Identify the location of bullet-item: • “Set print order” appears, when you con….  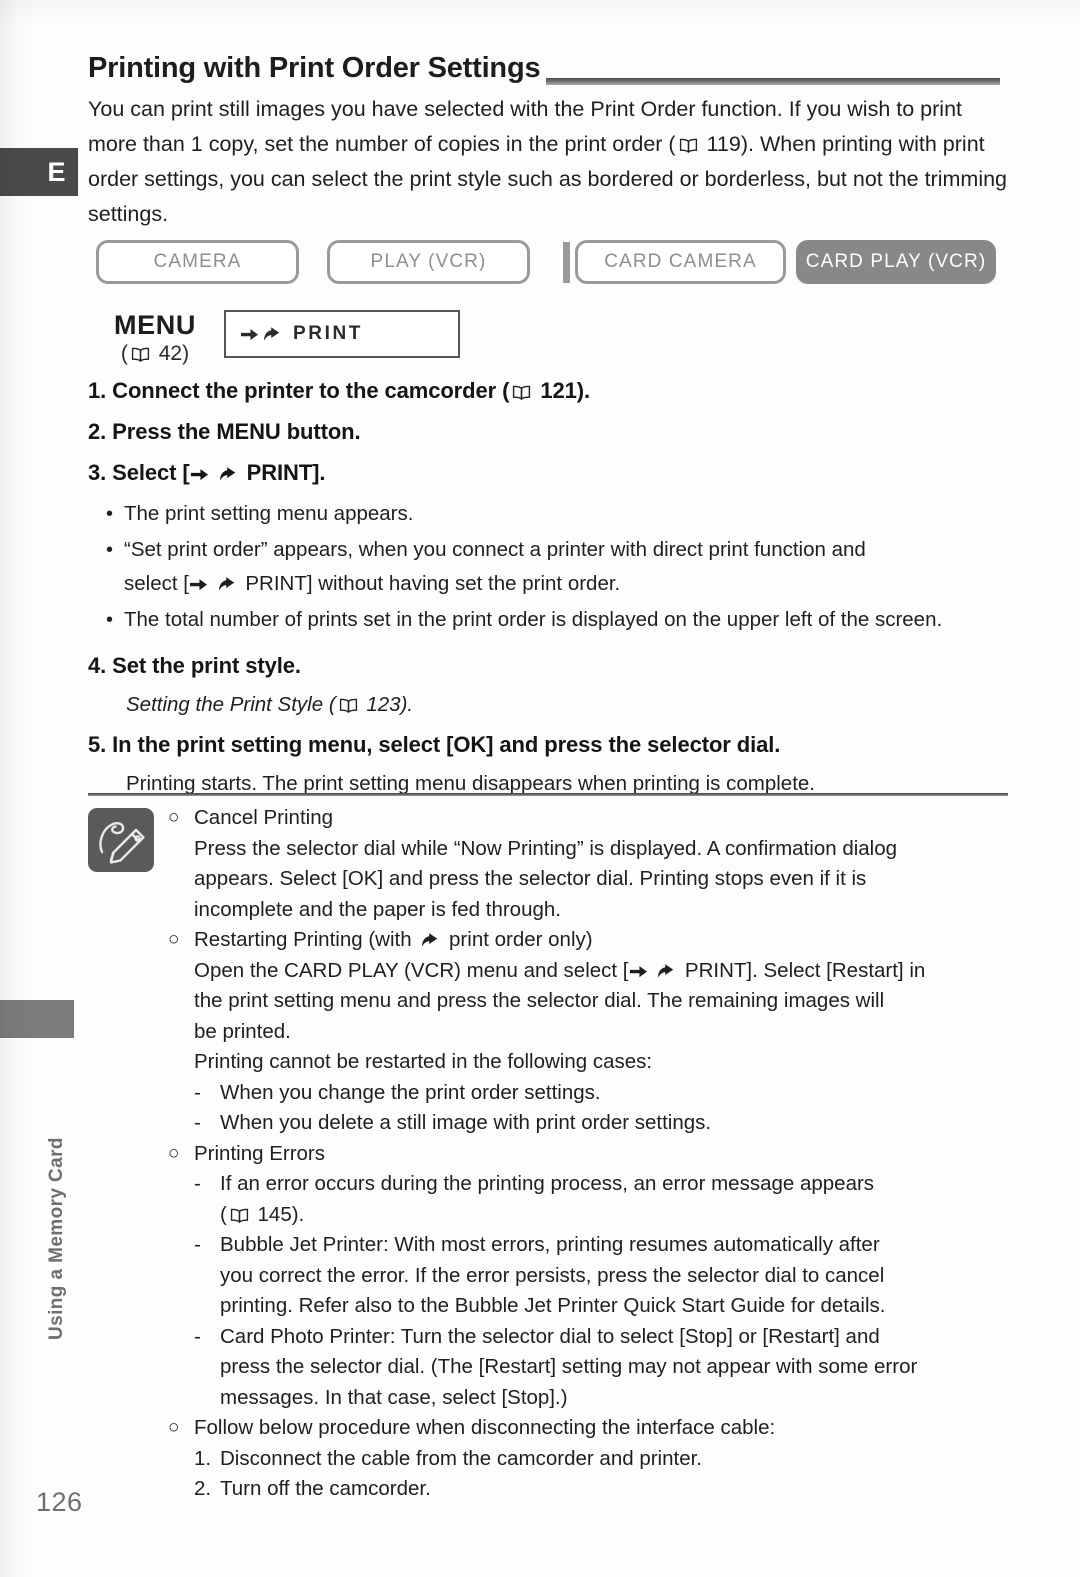
(548, 567).